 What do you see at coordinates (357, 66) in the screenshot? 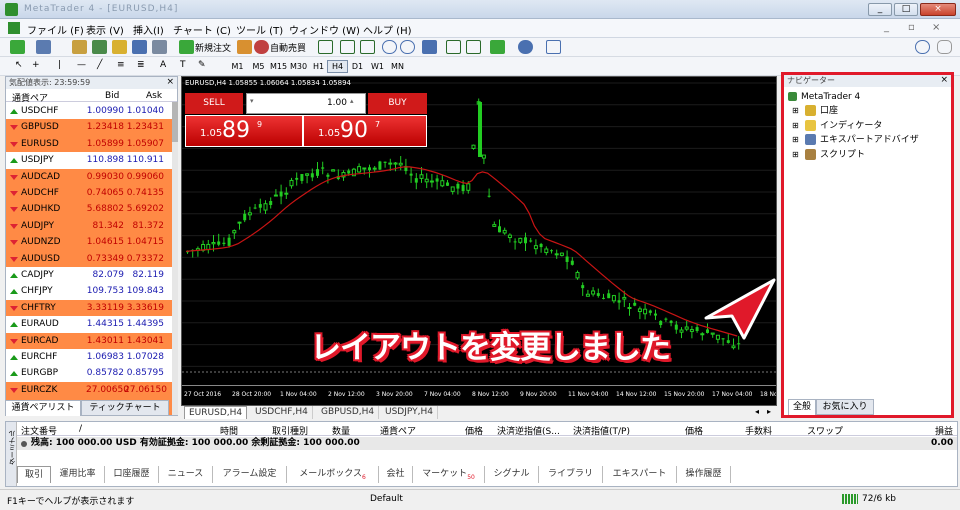
I see `tf-d1: D1` at bounding box center [357, 66].